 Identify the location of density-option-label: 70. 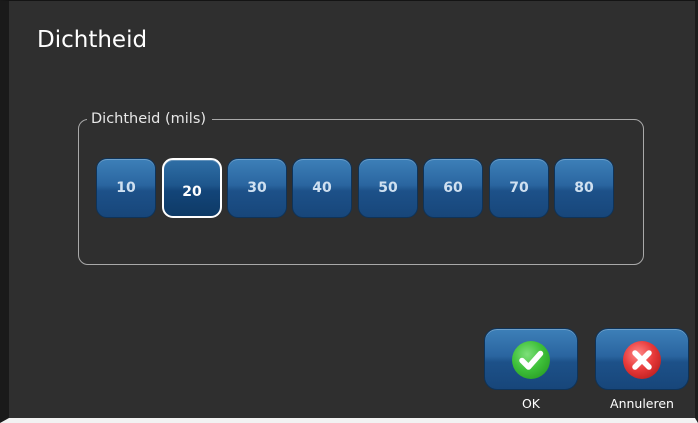
(519, 188).